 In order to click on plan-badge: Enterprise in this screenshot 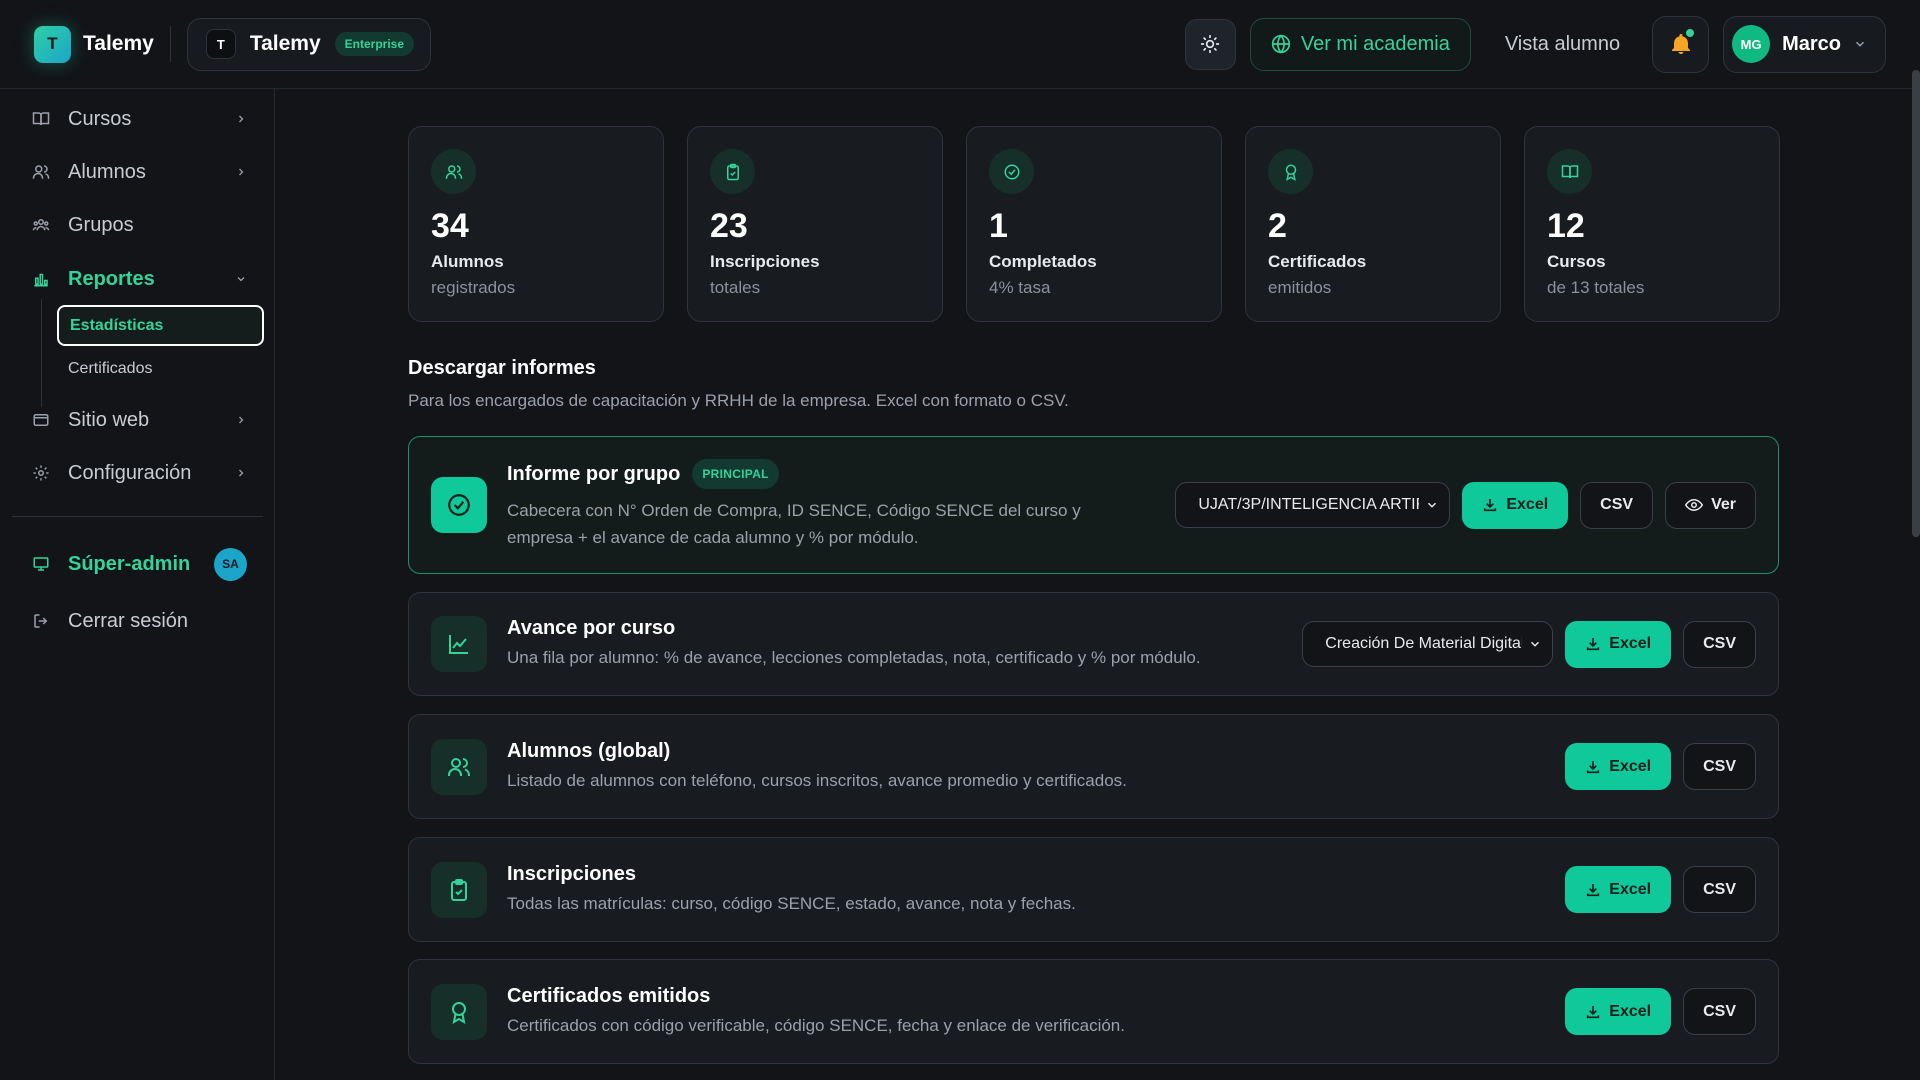, I will do `click(374, 44)`.